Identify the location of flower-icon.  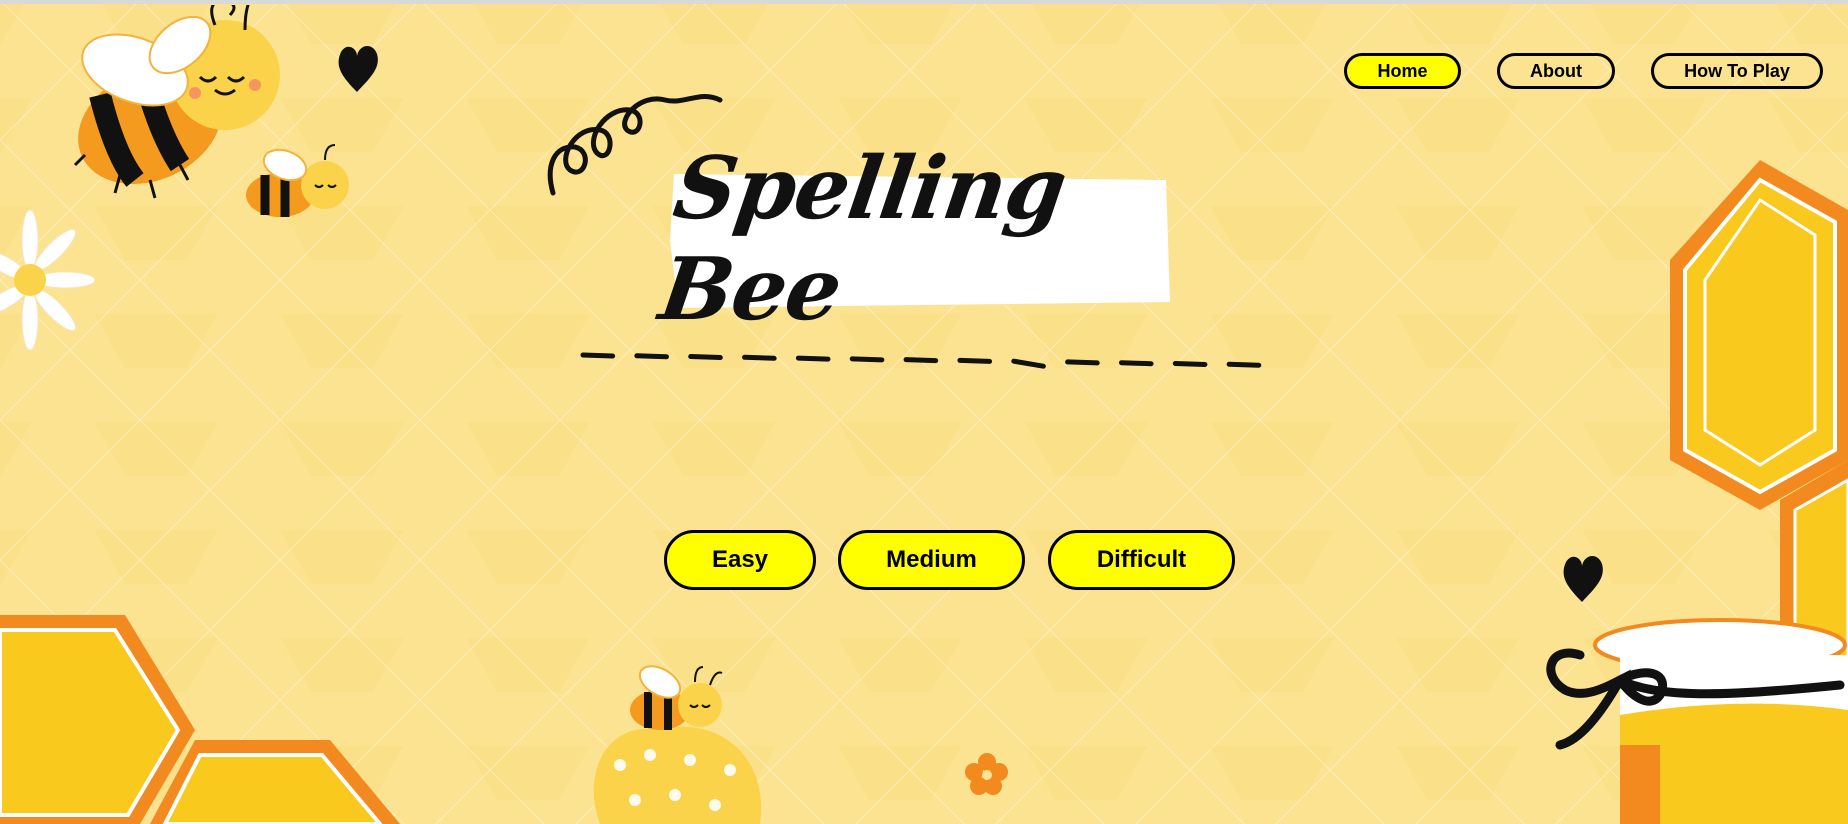
(986, 774).